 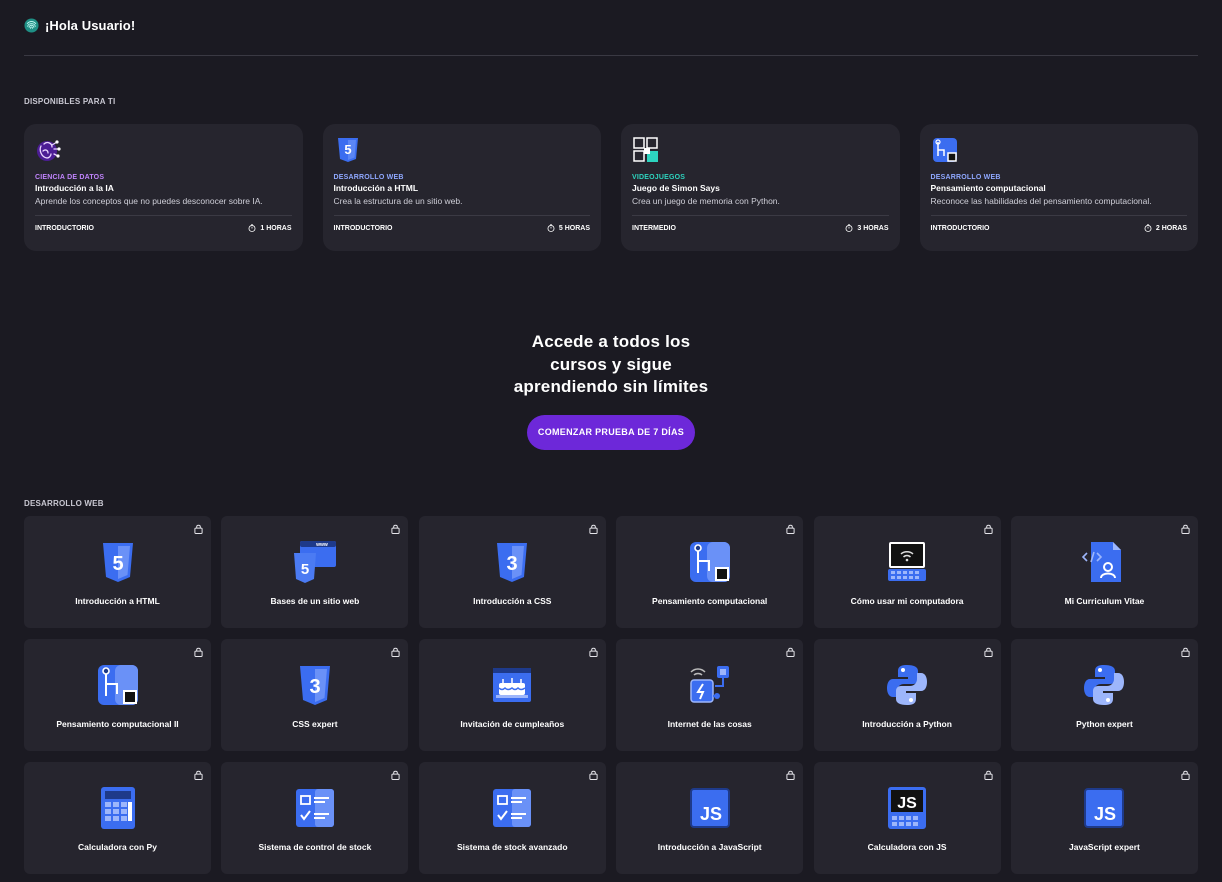 I want to click on course-card: 3 Introducción a CSS, so click(x=512, y=572).